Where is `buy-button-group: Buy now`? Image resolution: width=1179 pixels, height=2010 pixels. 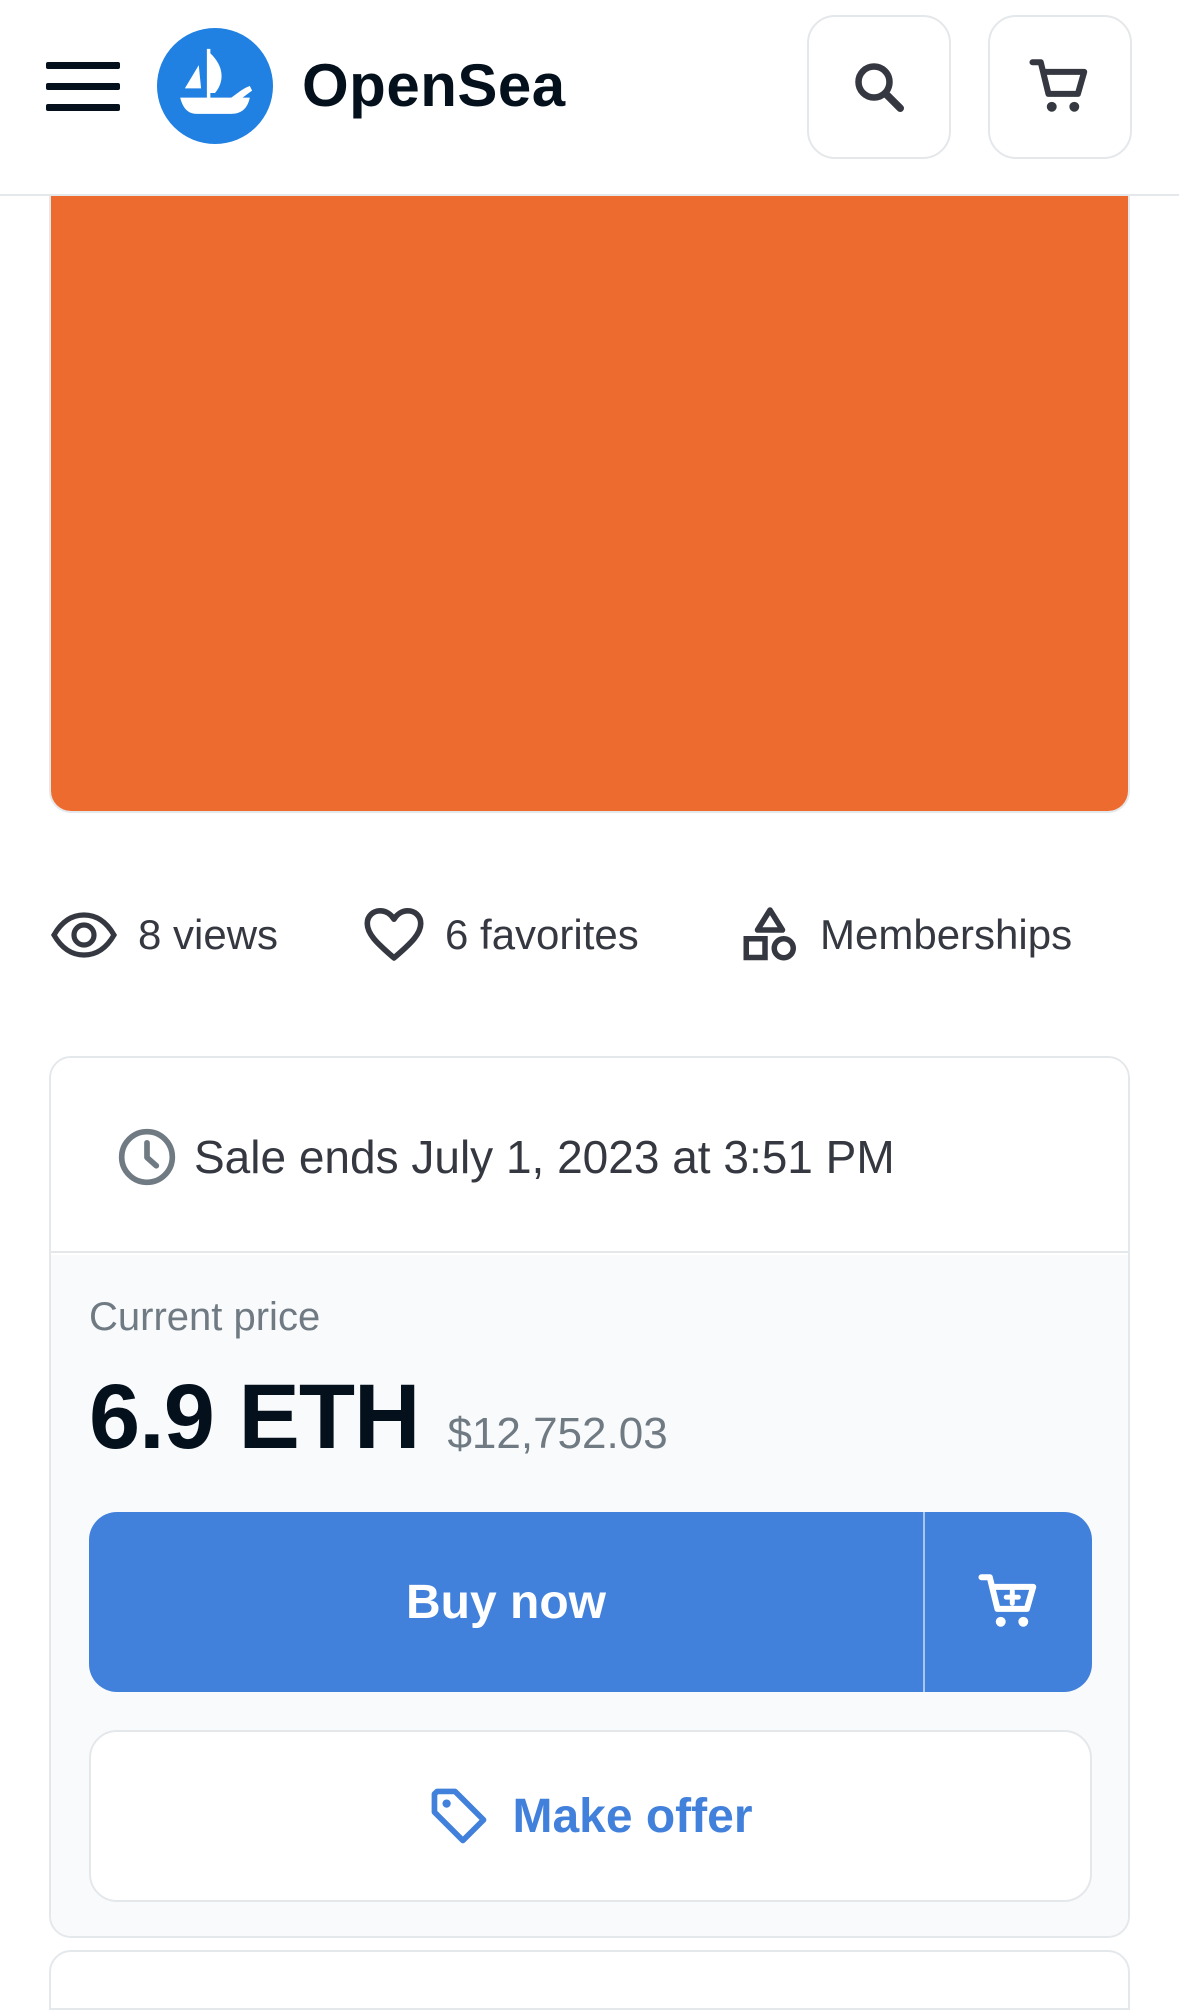
buy-button-group: Buy now is located at coordinates (590, 1602).